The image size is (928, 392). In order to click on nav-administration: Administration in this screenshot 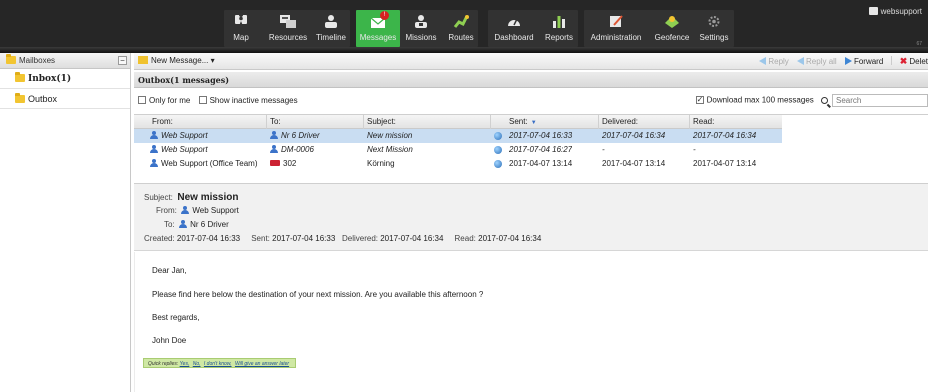, I will do `click(616, 28)`.